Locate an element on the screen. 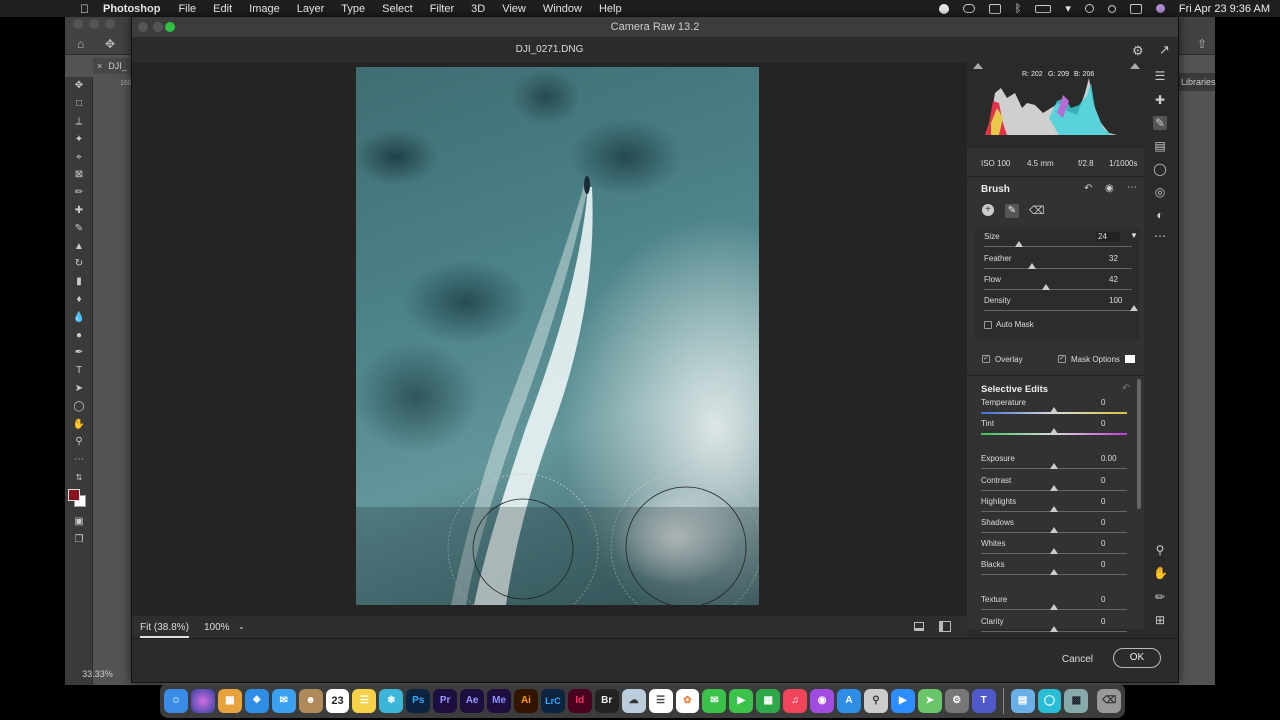 Image resolution: width=1280 pixels, height=720 pixels. spotlight-app-icon: ⚲ is located at coordinates (875, 700).